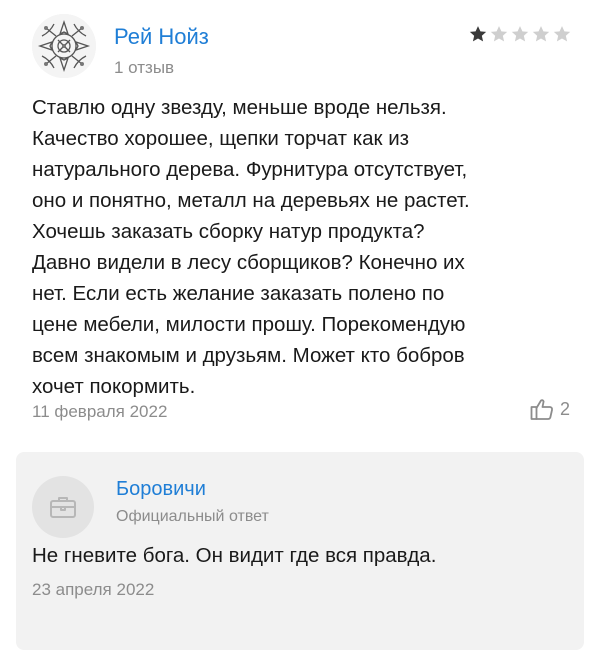 The image size is (600, 650). I want to click on author-name: Рей Нойз, so click(161, 37).